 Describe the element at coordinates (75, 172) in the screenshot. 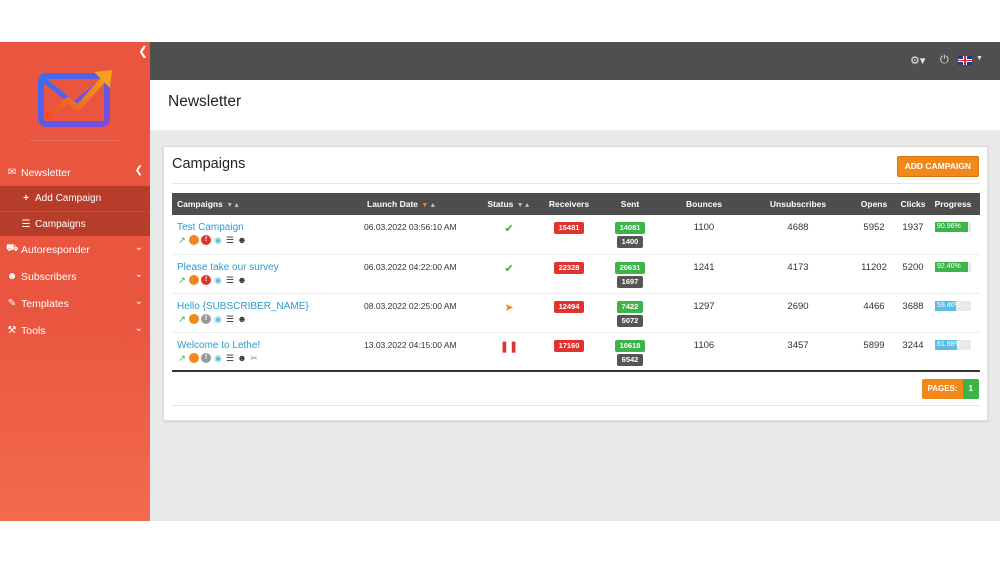

I see `sidebar-item-newsletter: ✉ Newsletter ❮` at that location.